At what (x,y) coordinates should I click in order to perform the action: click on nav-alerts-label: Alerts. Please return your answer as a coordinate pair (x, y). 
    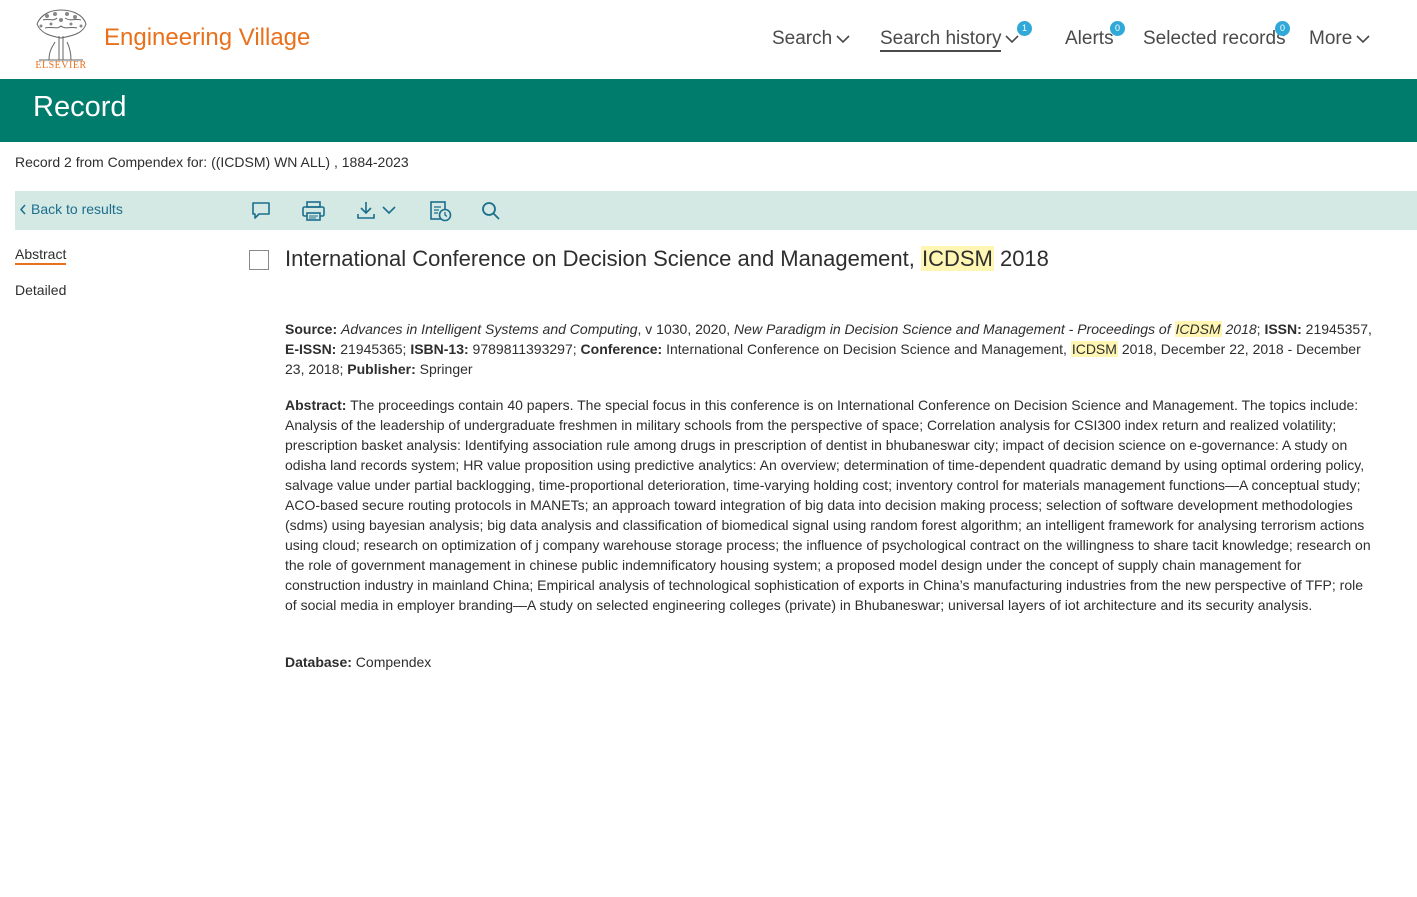
    Looking at the image, I should click on (1089, 38).